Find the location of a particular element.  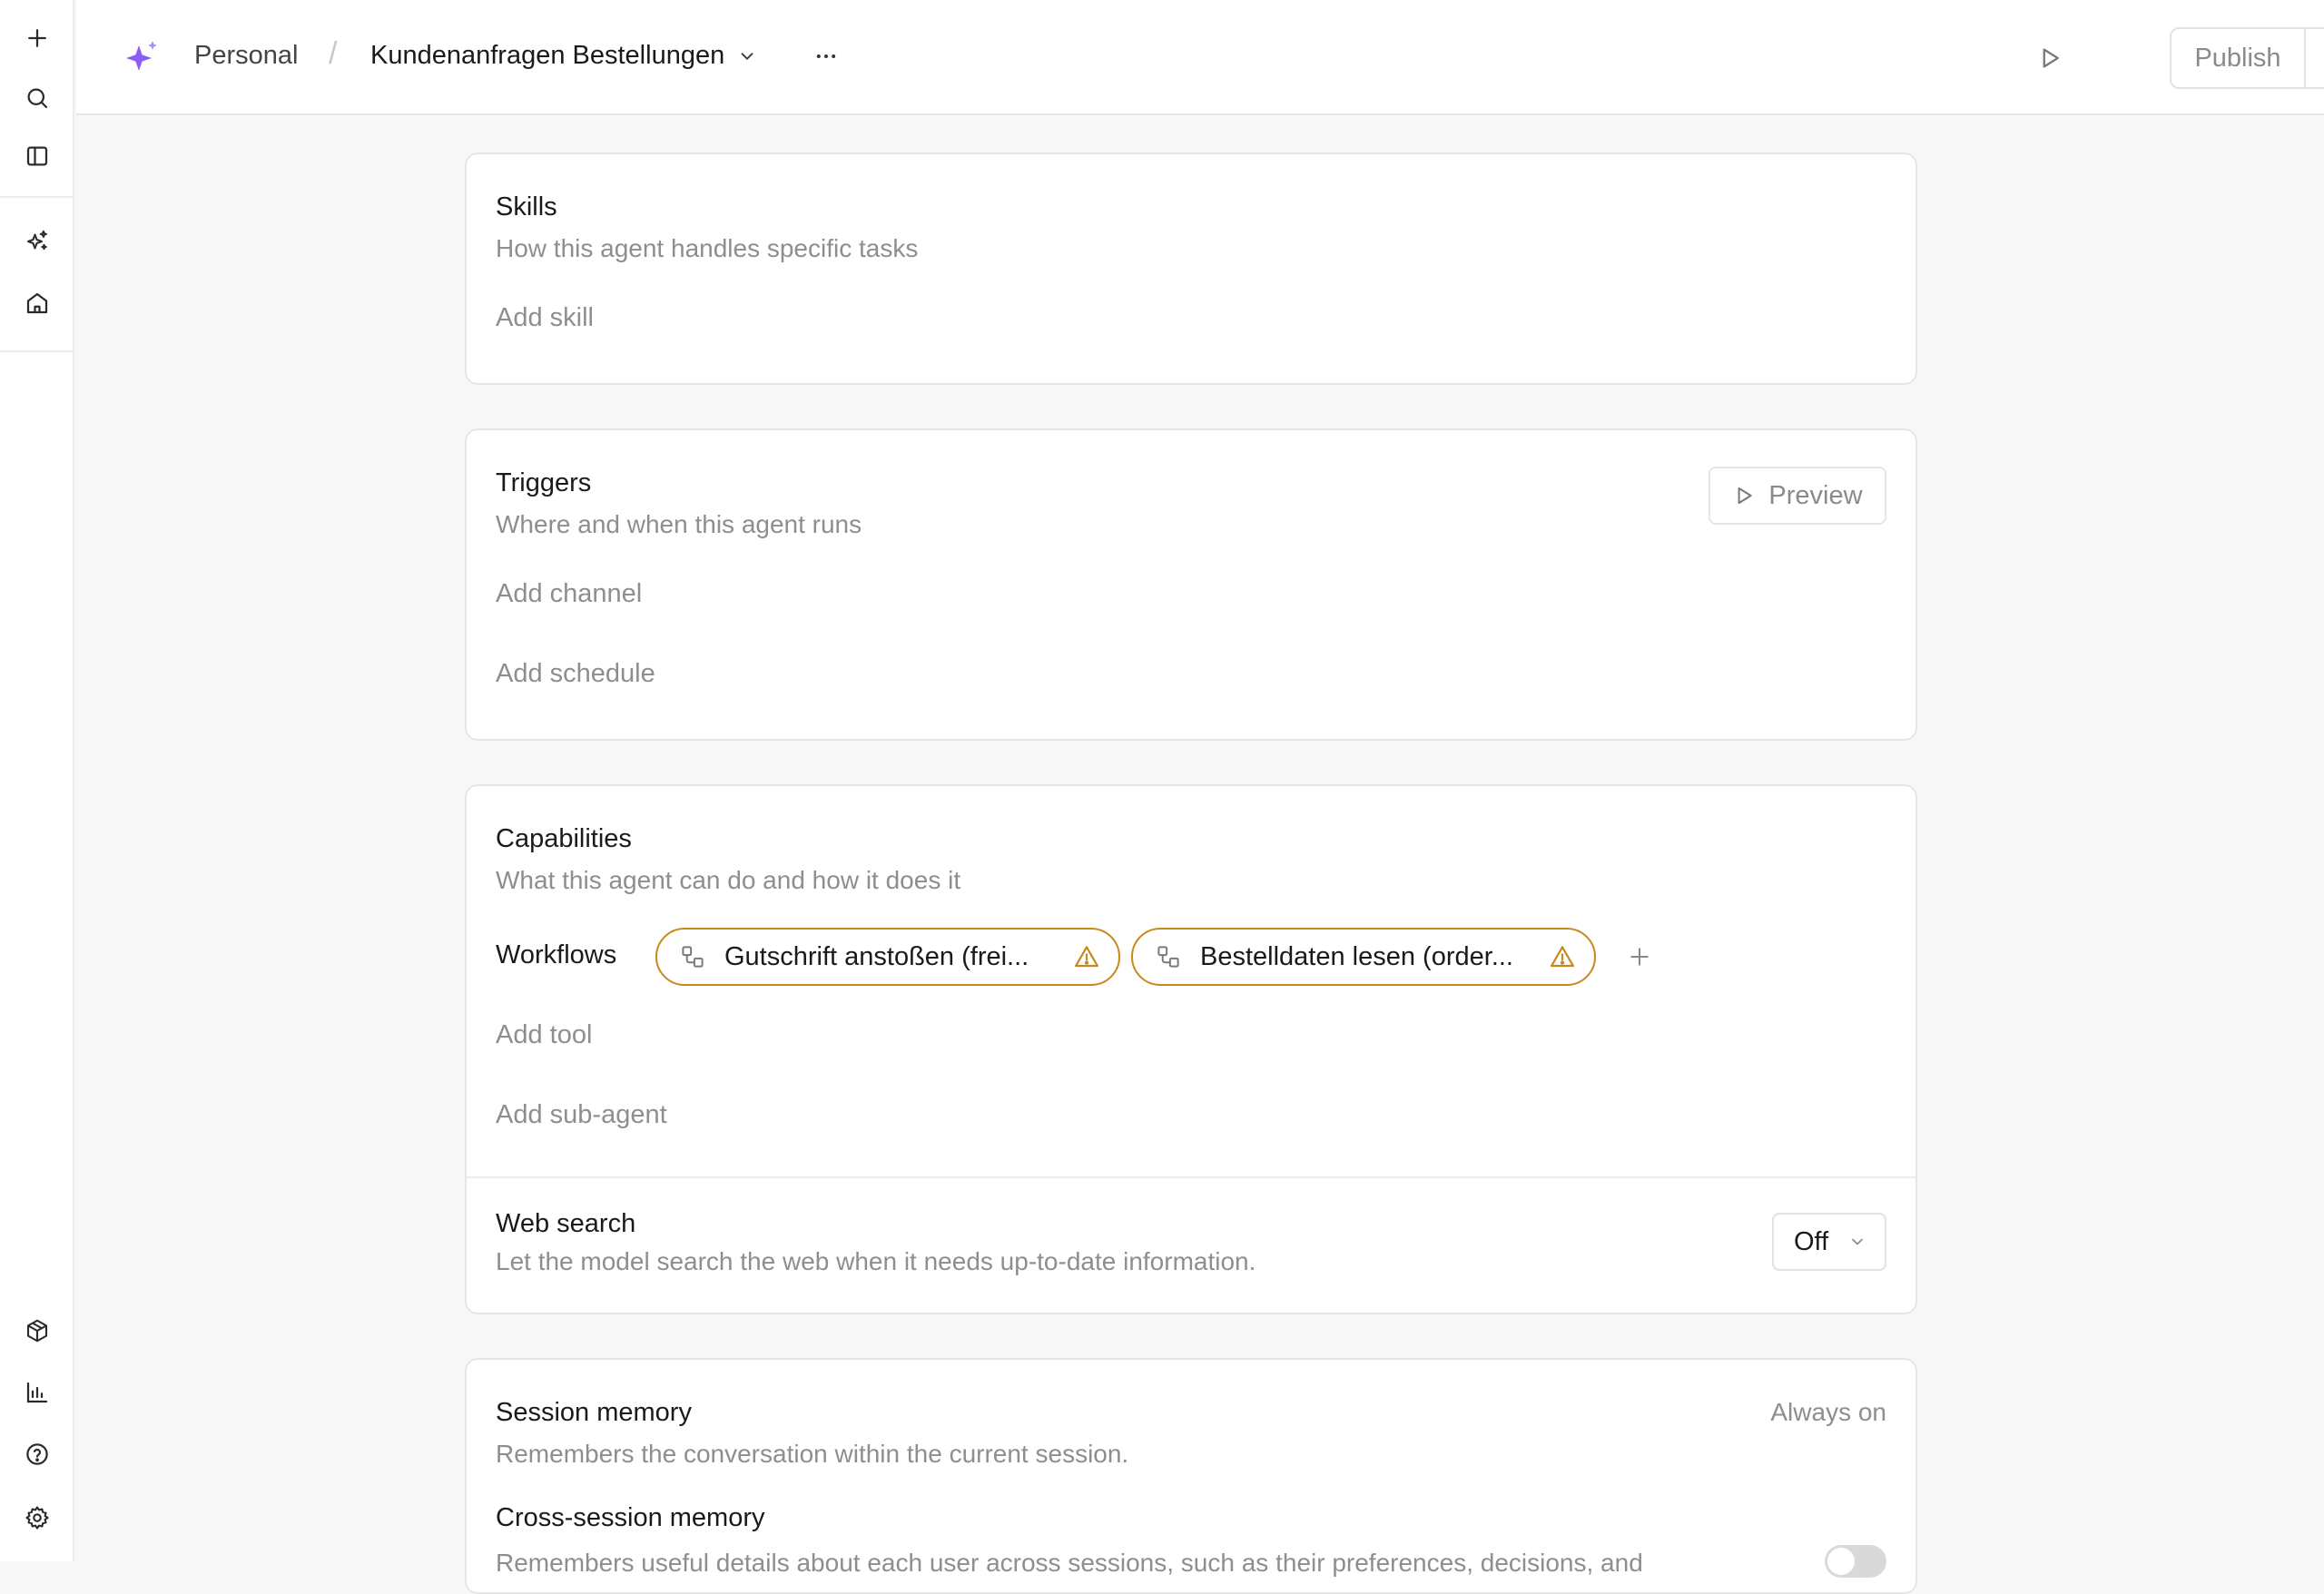

home-icon is located at coordinates (37, 303).